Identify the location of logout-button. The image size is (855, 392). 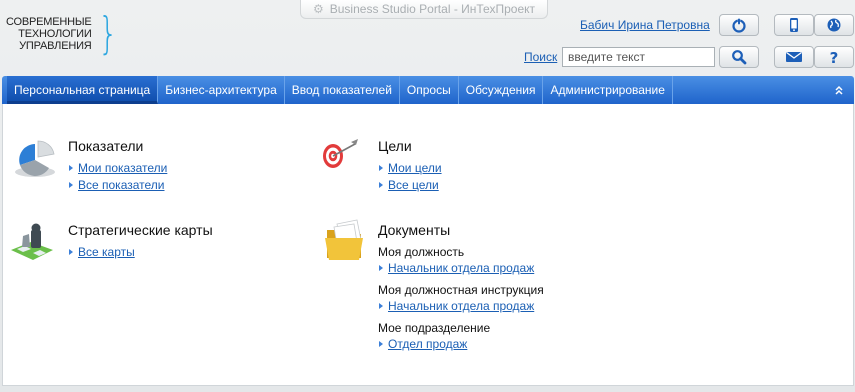
(739, 25).